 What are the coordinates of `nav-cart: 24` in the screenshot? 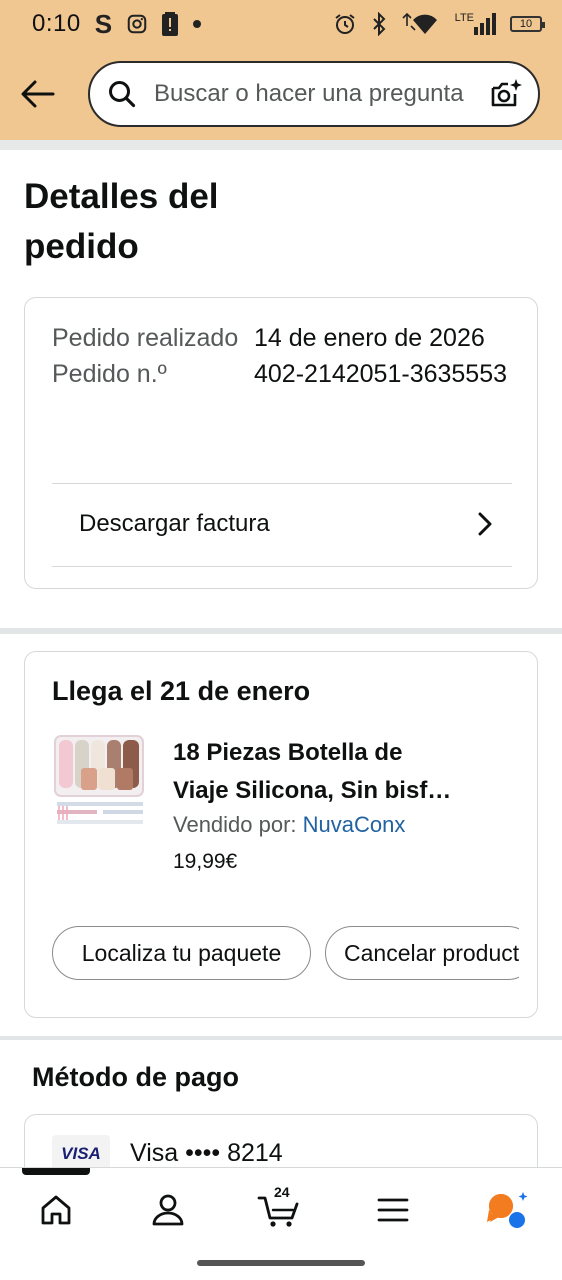 It's located at (280, 1209).